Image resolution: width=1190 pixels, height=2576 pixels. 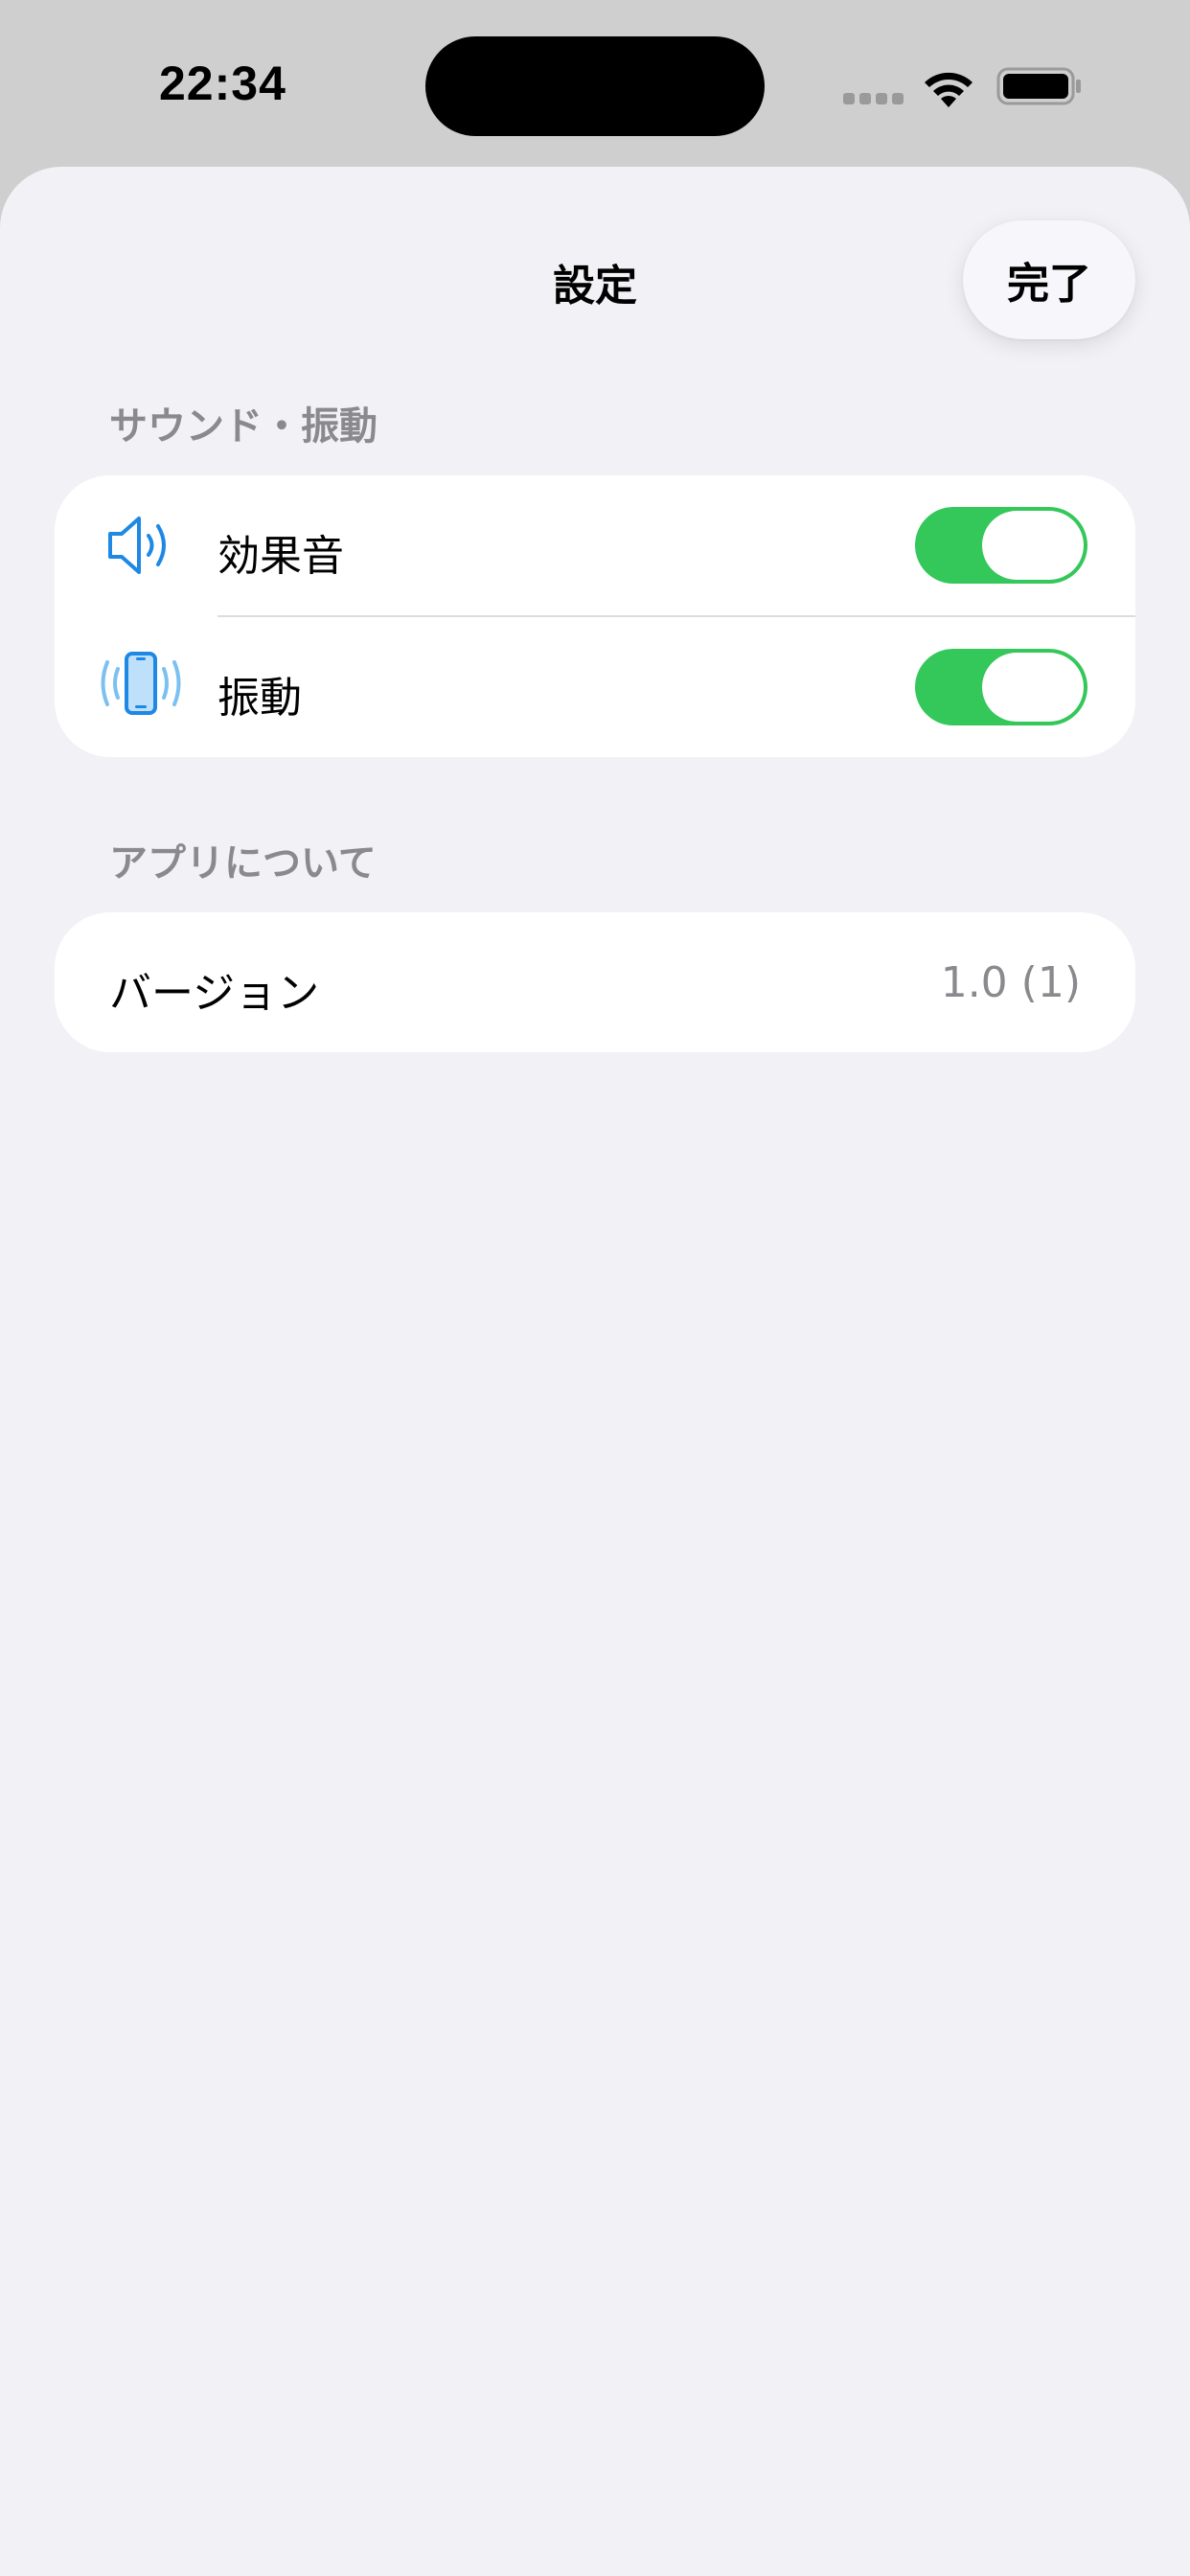 I want to click on section-header-about: アプリについて, so click(x=243, y=863).